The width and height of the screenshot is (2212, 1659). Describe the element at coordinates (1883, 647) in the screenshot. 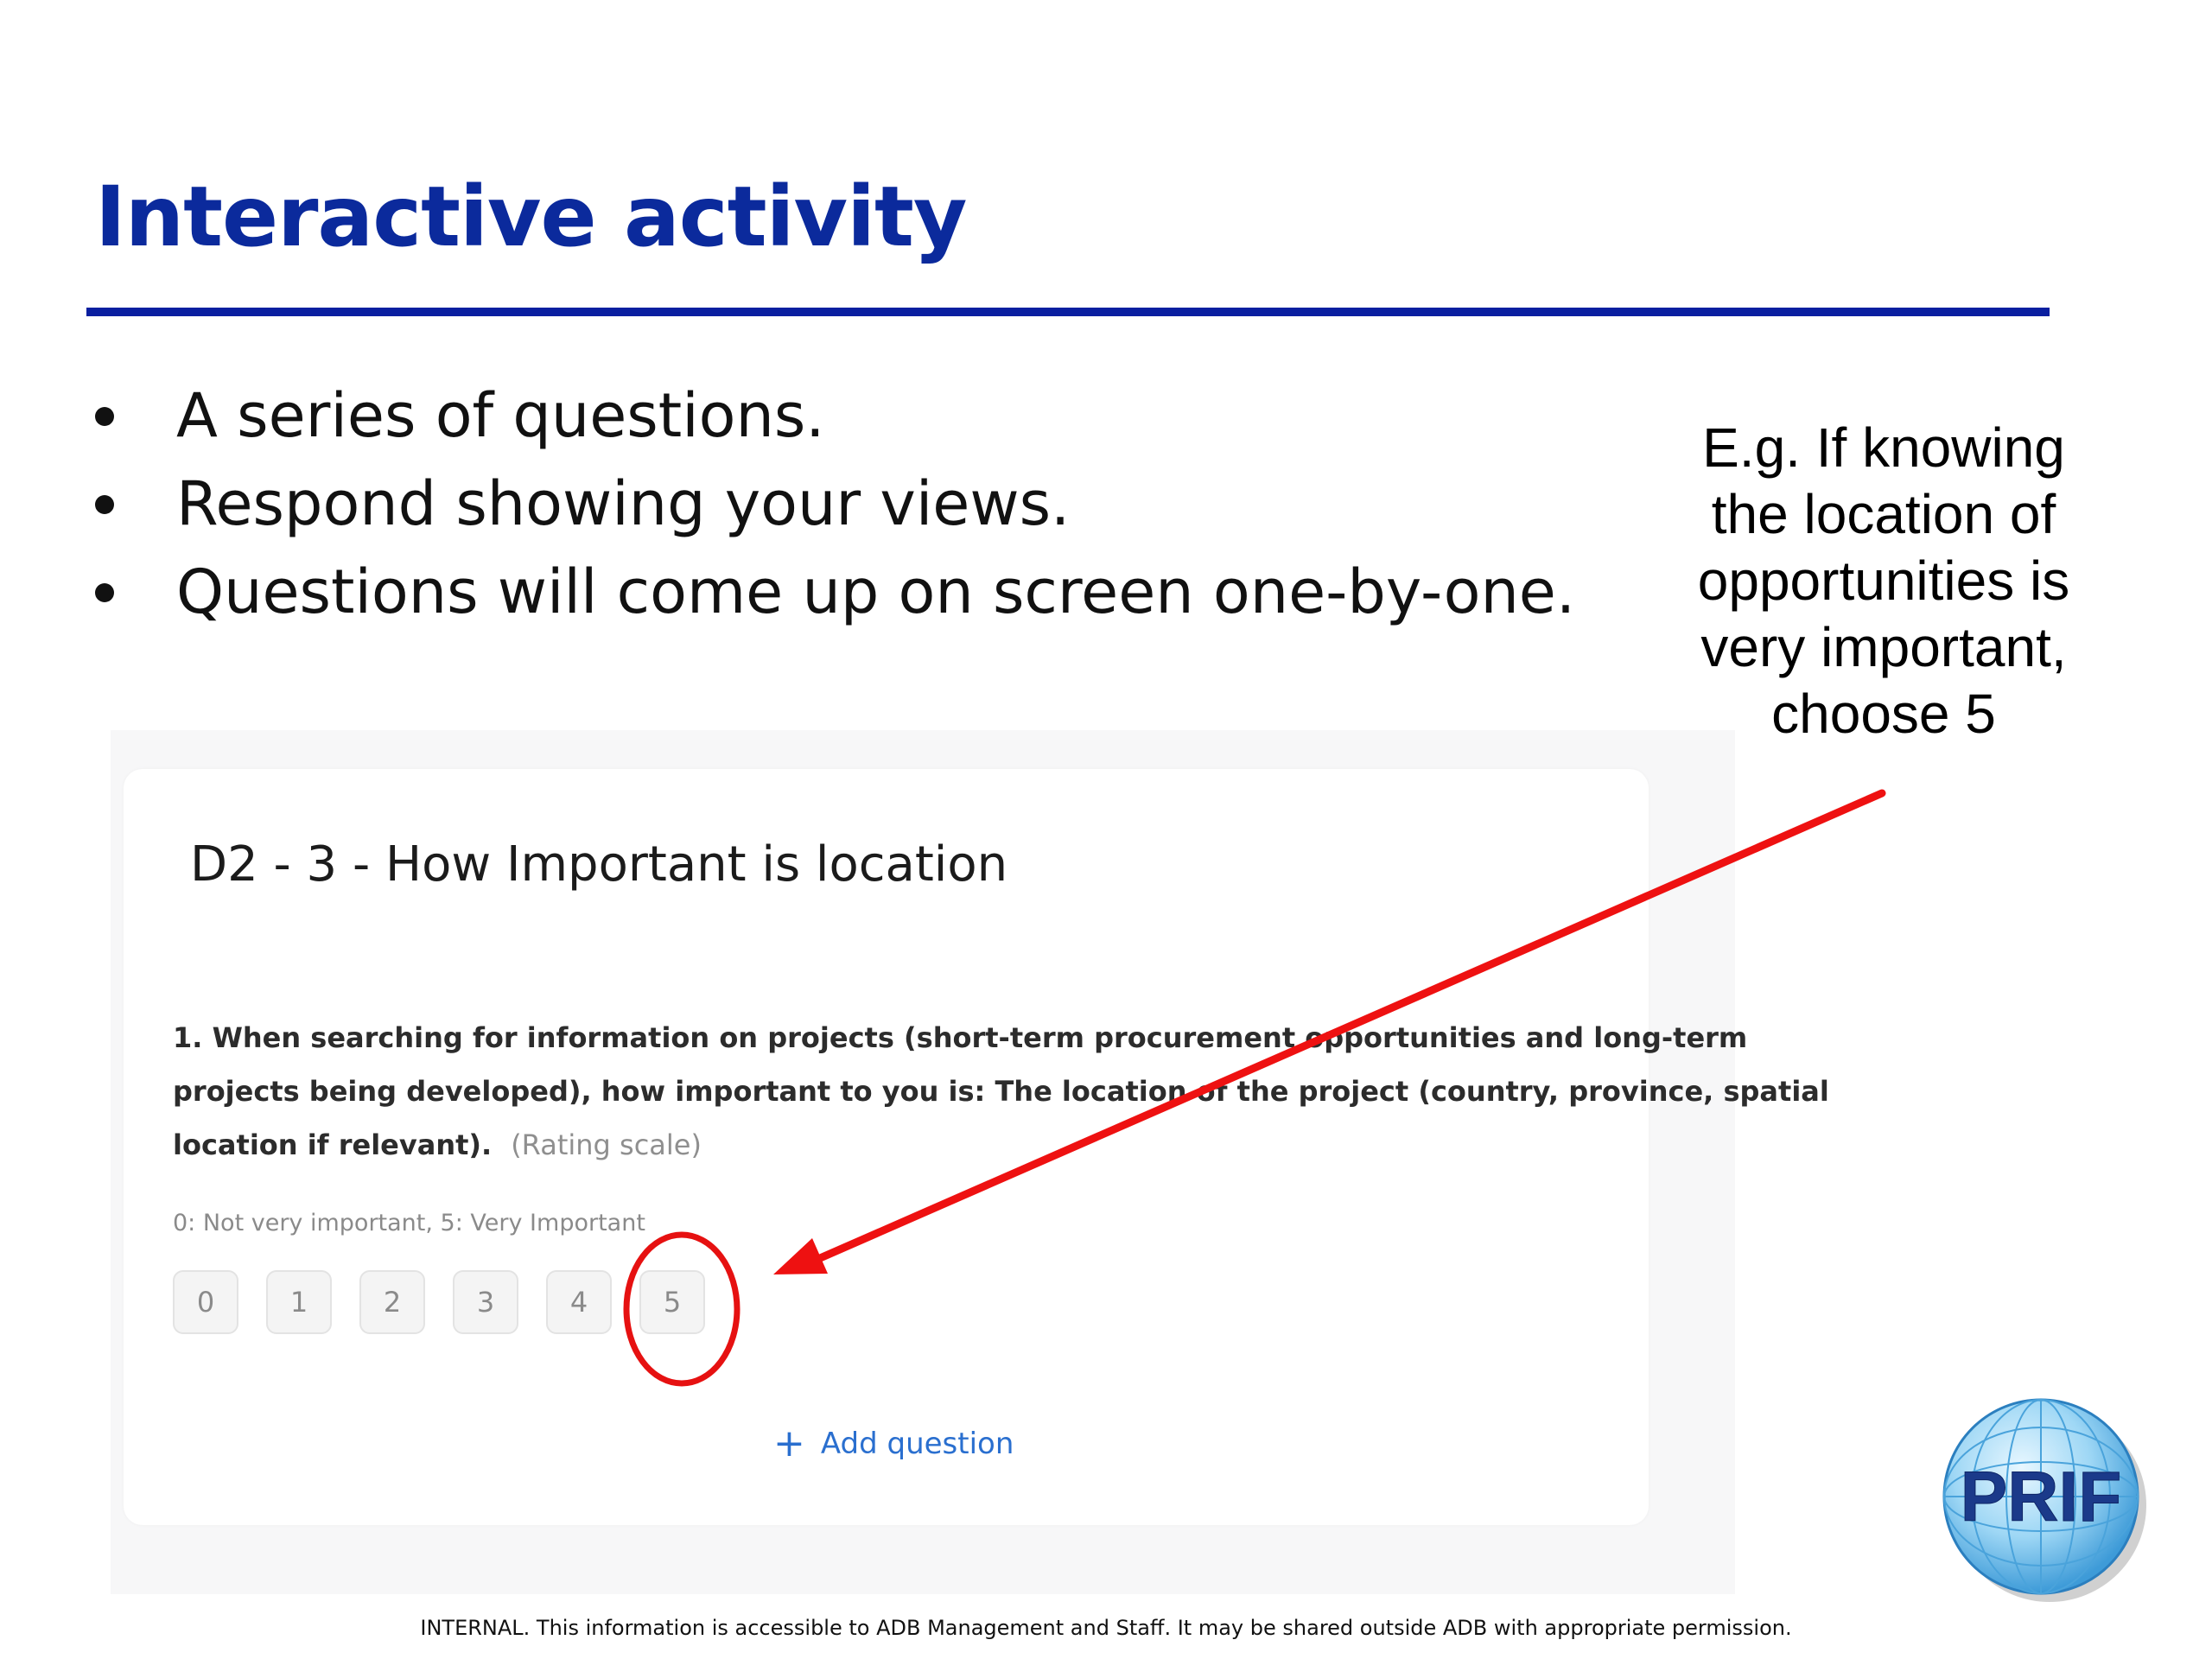

I see `example-line: very important,` at that location.